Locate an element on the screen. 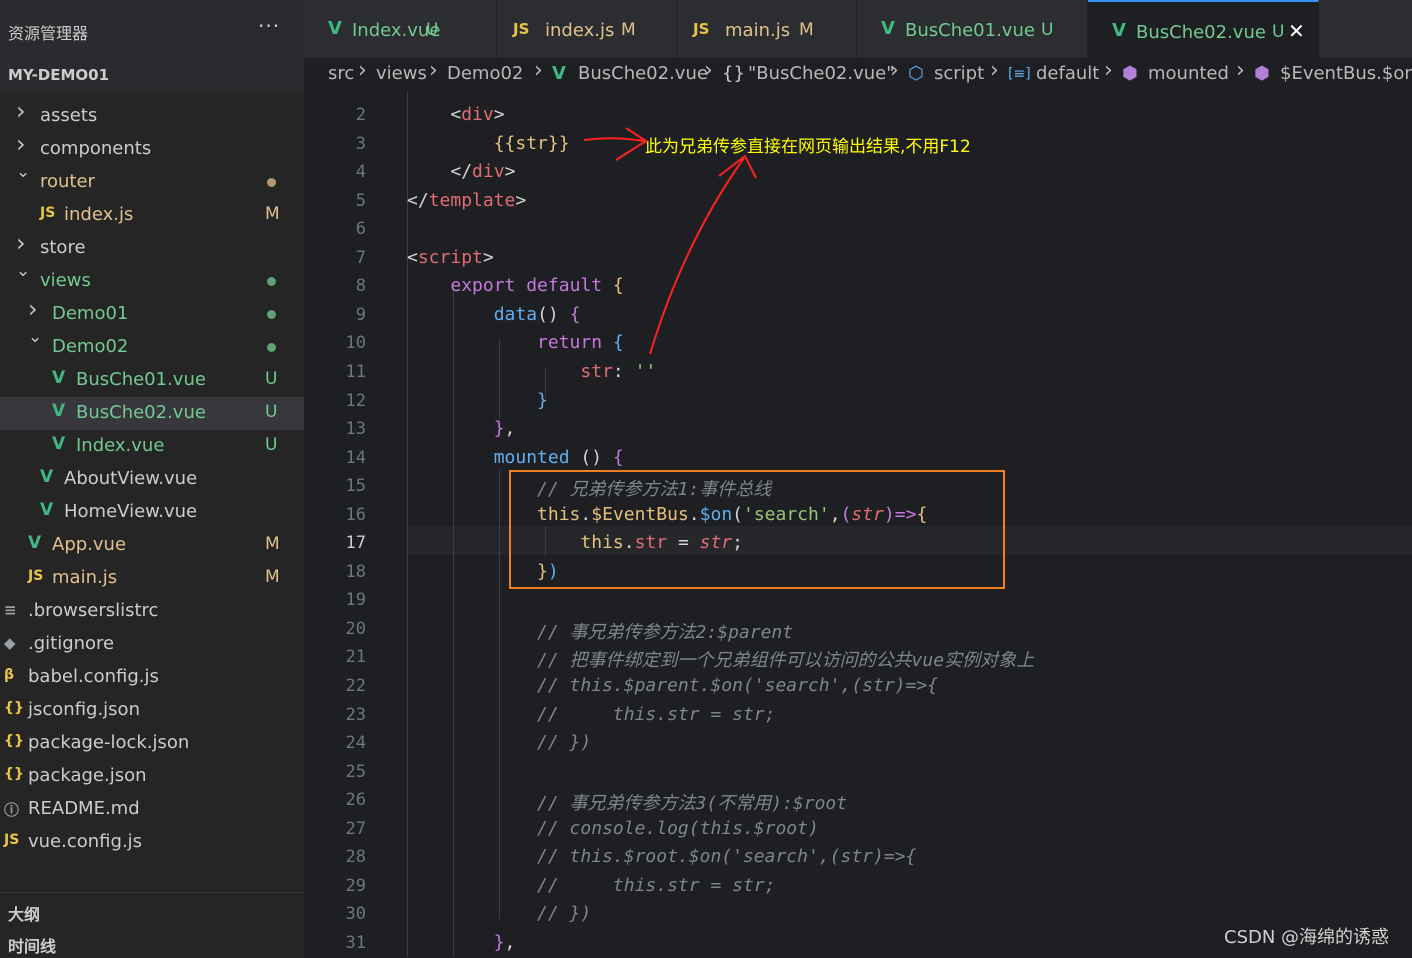 The width and height of the screenshot is (1412, 958). tab-label: index.js is located at coordinates (580, 30).